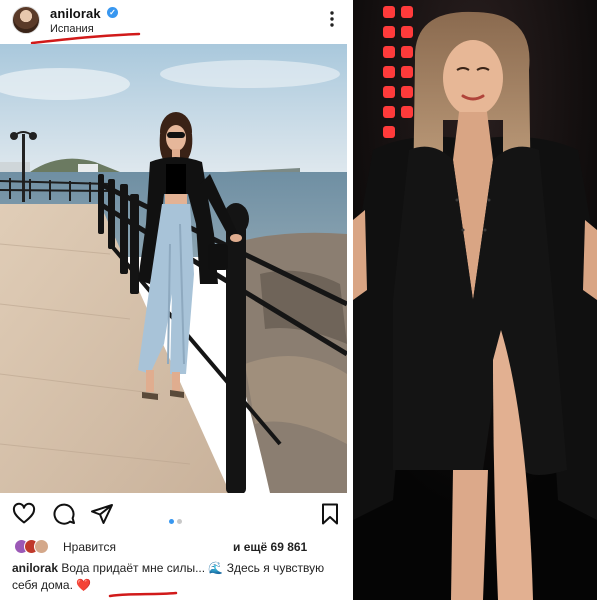 Image resolution: width=597 pixels, height=600 pixels. Describe the element at coordinates (26, 20) in the screenshot. I see `avatar` at that location.